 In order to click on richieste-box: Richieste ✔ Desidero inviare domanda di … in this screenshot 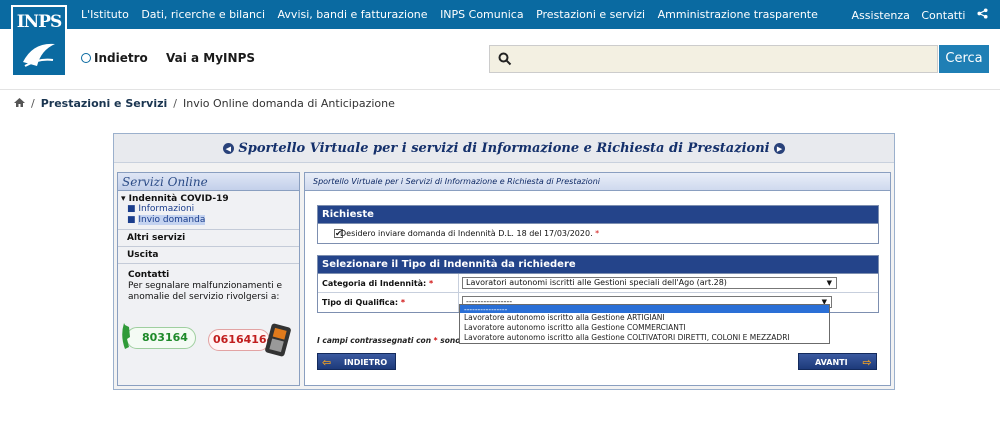, I will do `click(598, 224)`.